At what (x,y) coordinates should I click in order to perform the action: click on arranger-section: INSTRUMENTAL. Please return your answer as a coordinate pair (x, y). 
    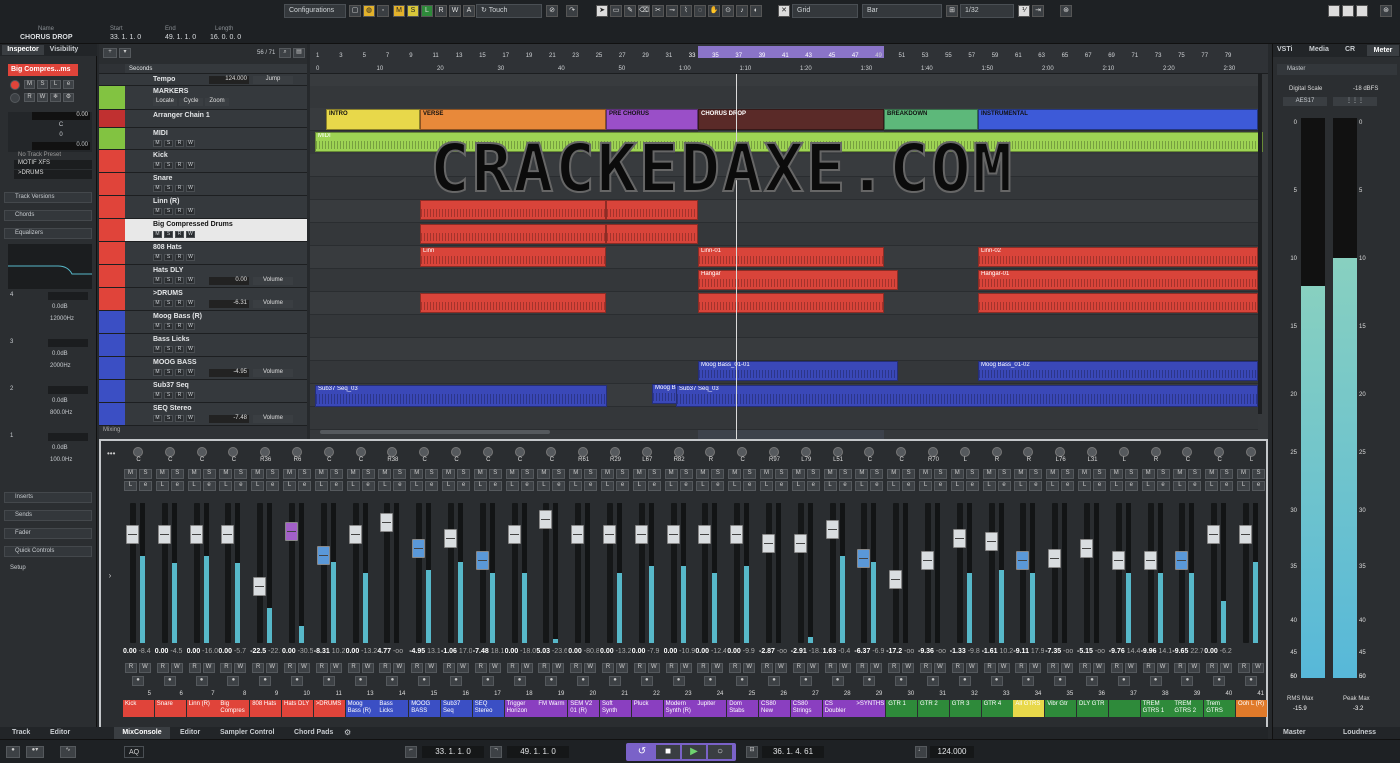
    Looking at the image, I should click on (1118, 119).